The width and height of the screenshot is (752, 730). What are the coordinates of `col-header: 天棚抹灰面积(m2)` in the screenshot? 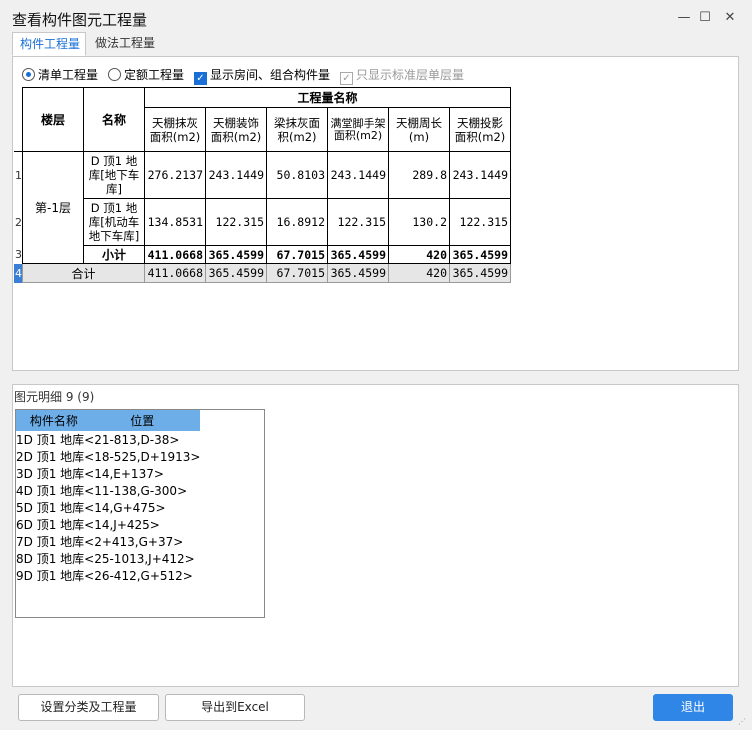 It's located at (175, 129).